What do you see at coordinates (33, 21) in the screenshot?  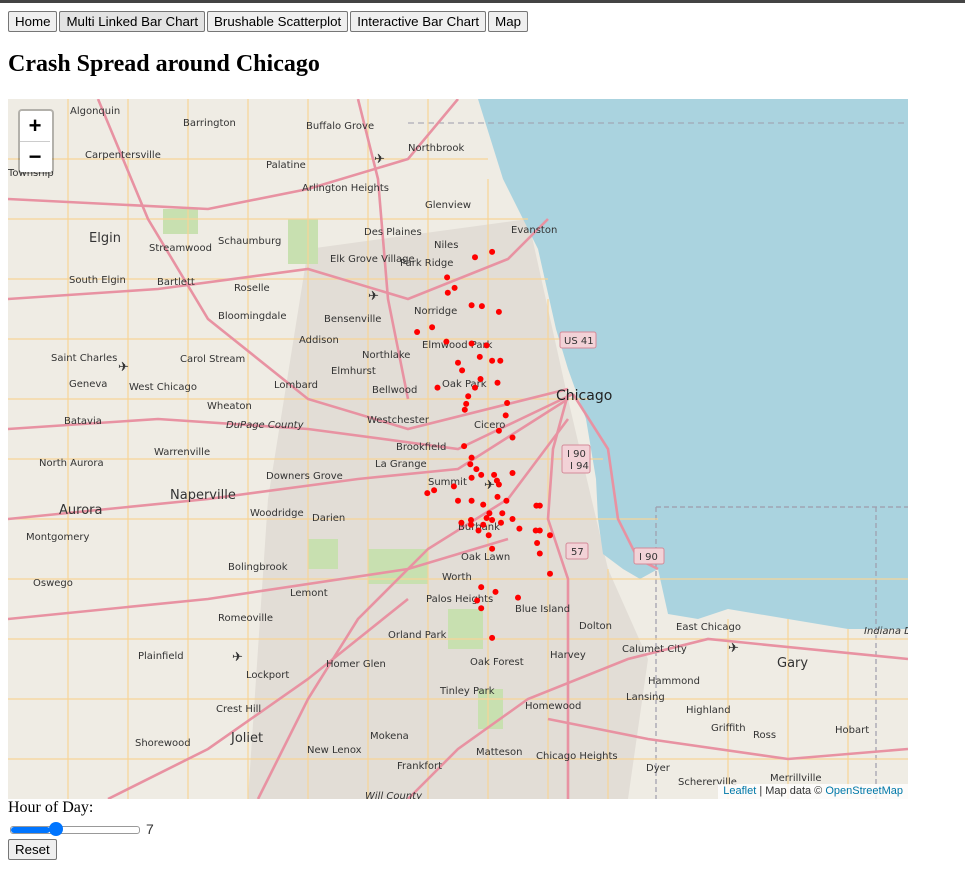 I see `nav-home-button: Home` at bounding box center [33, 21].